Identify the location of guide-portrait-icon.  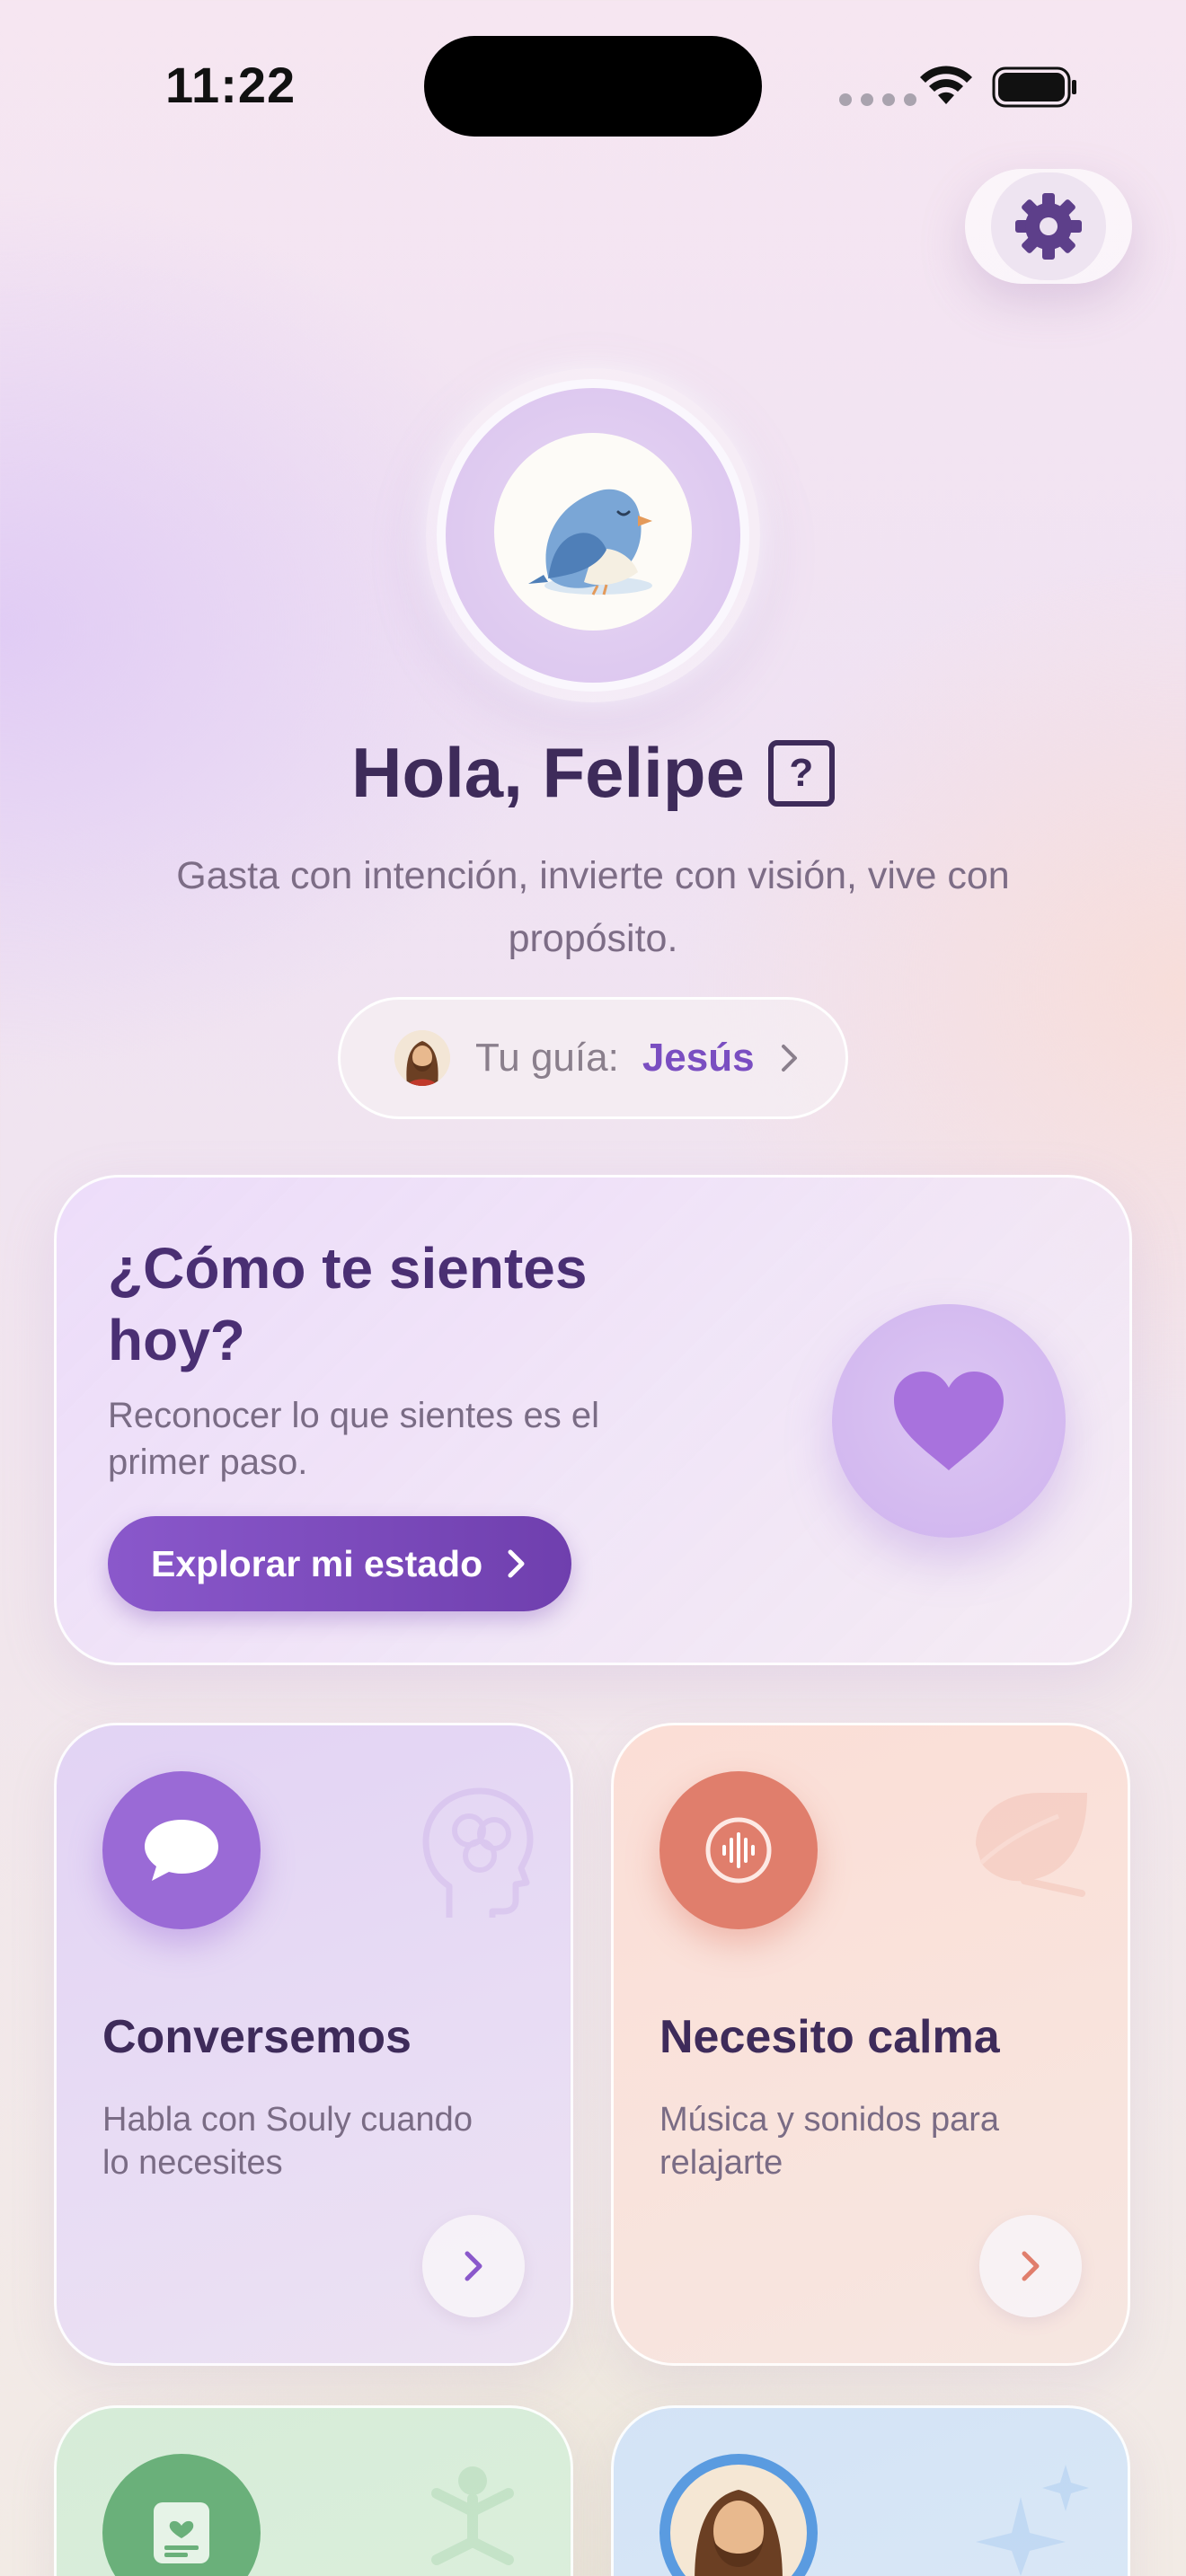
(738, 2520).